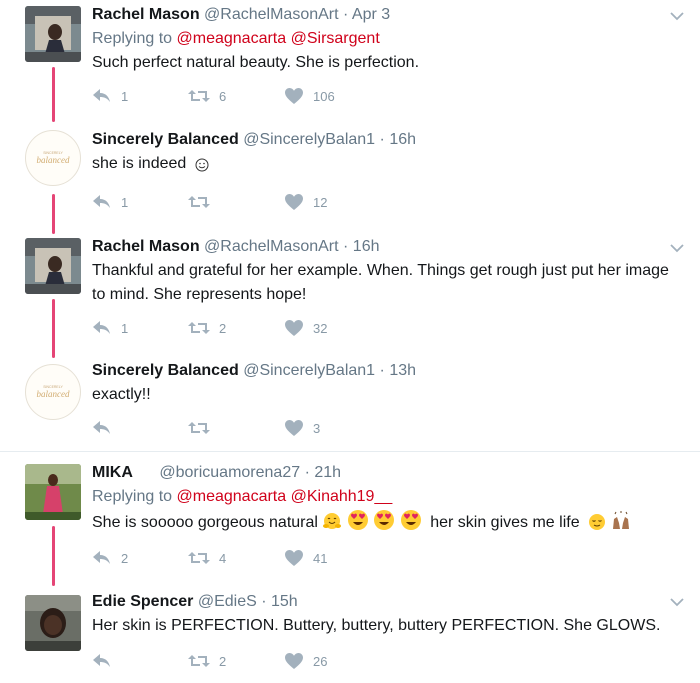 This screenshot has width=700, height=683. Describe the element at coordinates (202, 165) in the screenshot. I see `smiling-face-emoji-icon` at that location.